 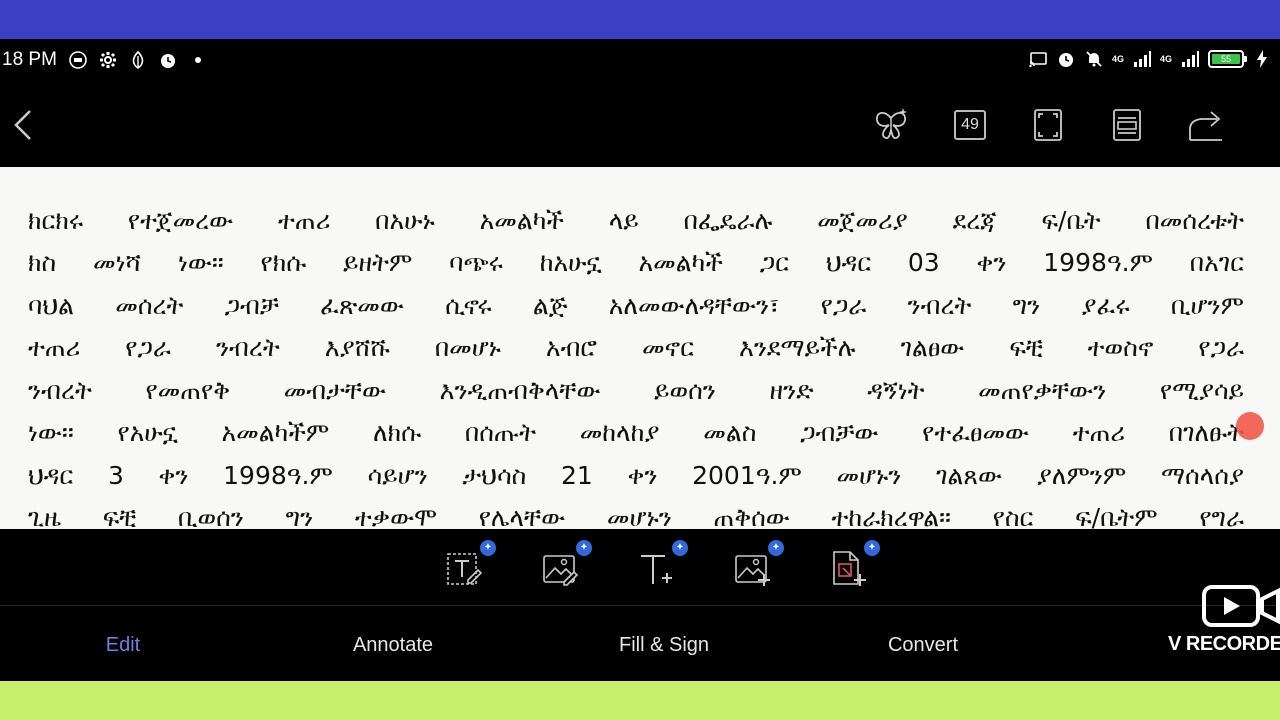 What do you see at coordinates (656, 569) in the screenshot?
I see `add-text-icon` at bounding box center [656, 569].